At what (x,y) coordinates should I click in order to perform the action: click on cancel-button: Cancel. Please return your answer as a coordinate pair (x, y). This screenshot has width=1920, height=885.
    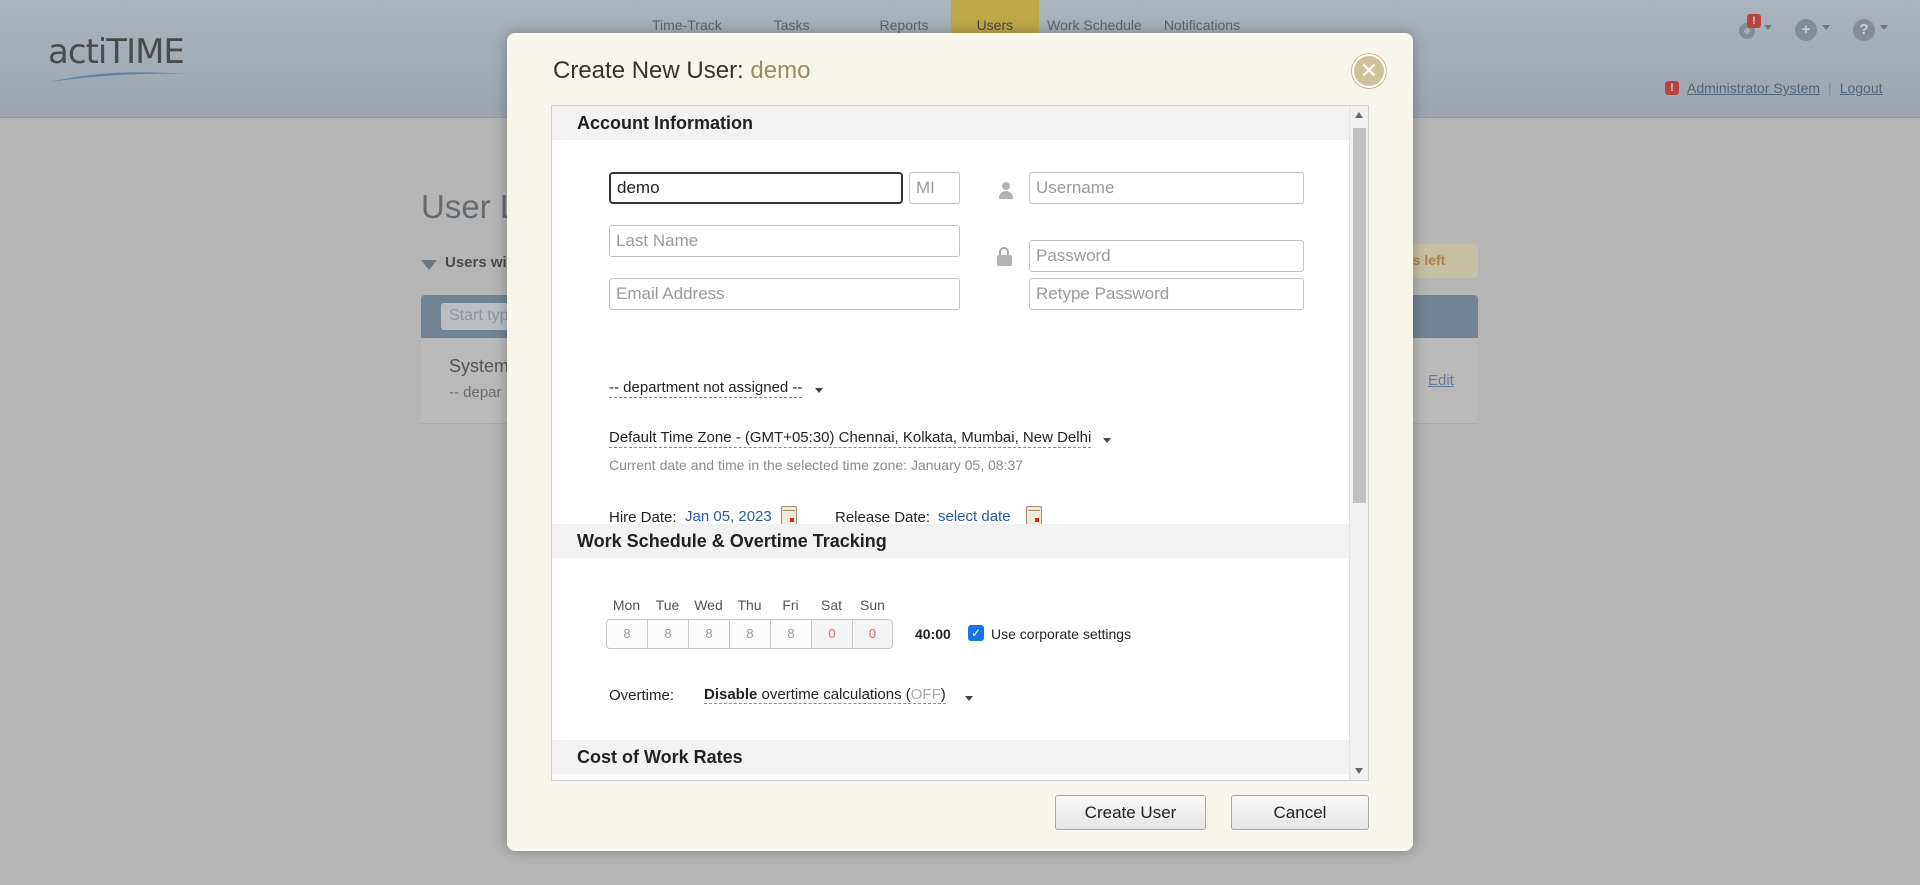
    Looking at the image, I should click on (1300, 812).